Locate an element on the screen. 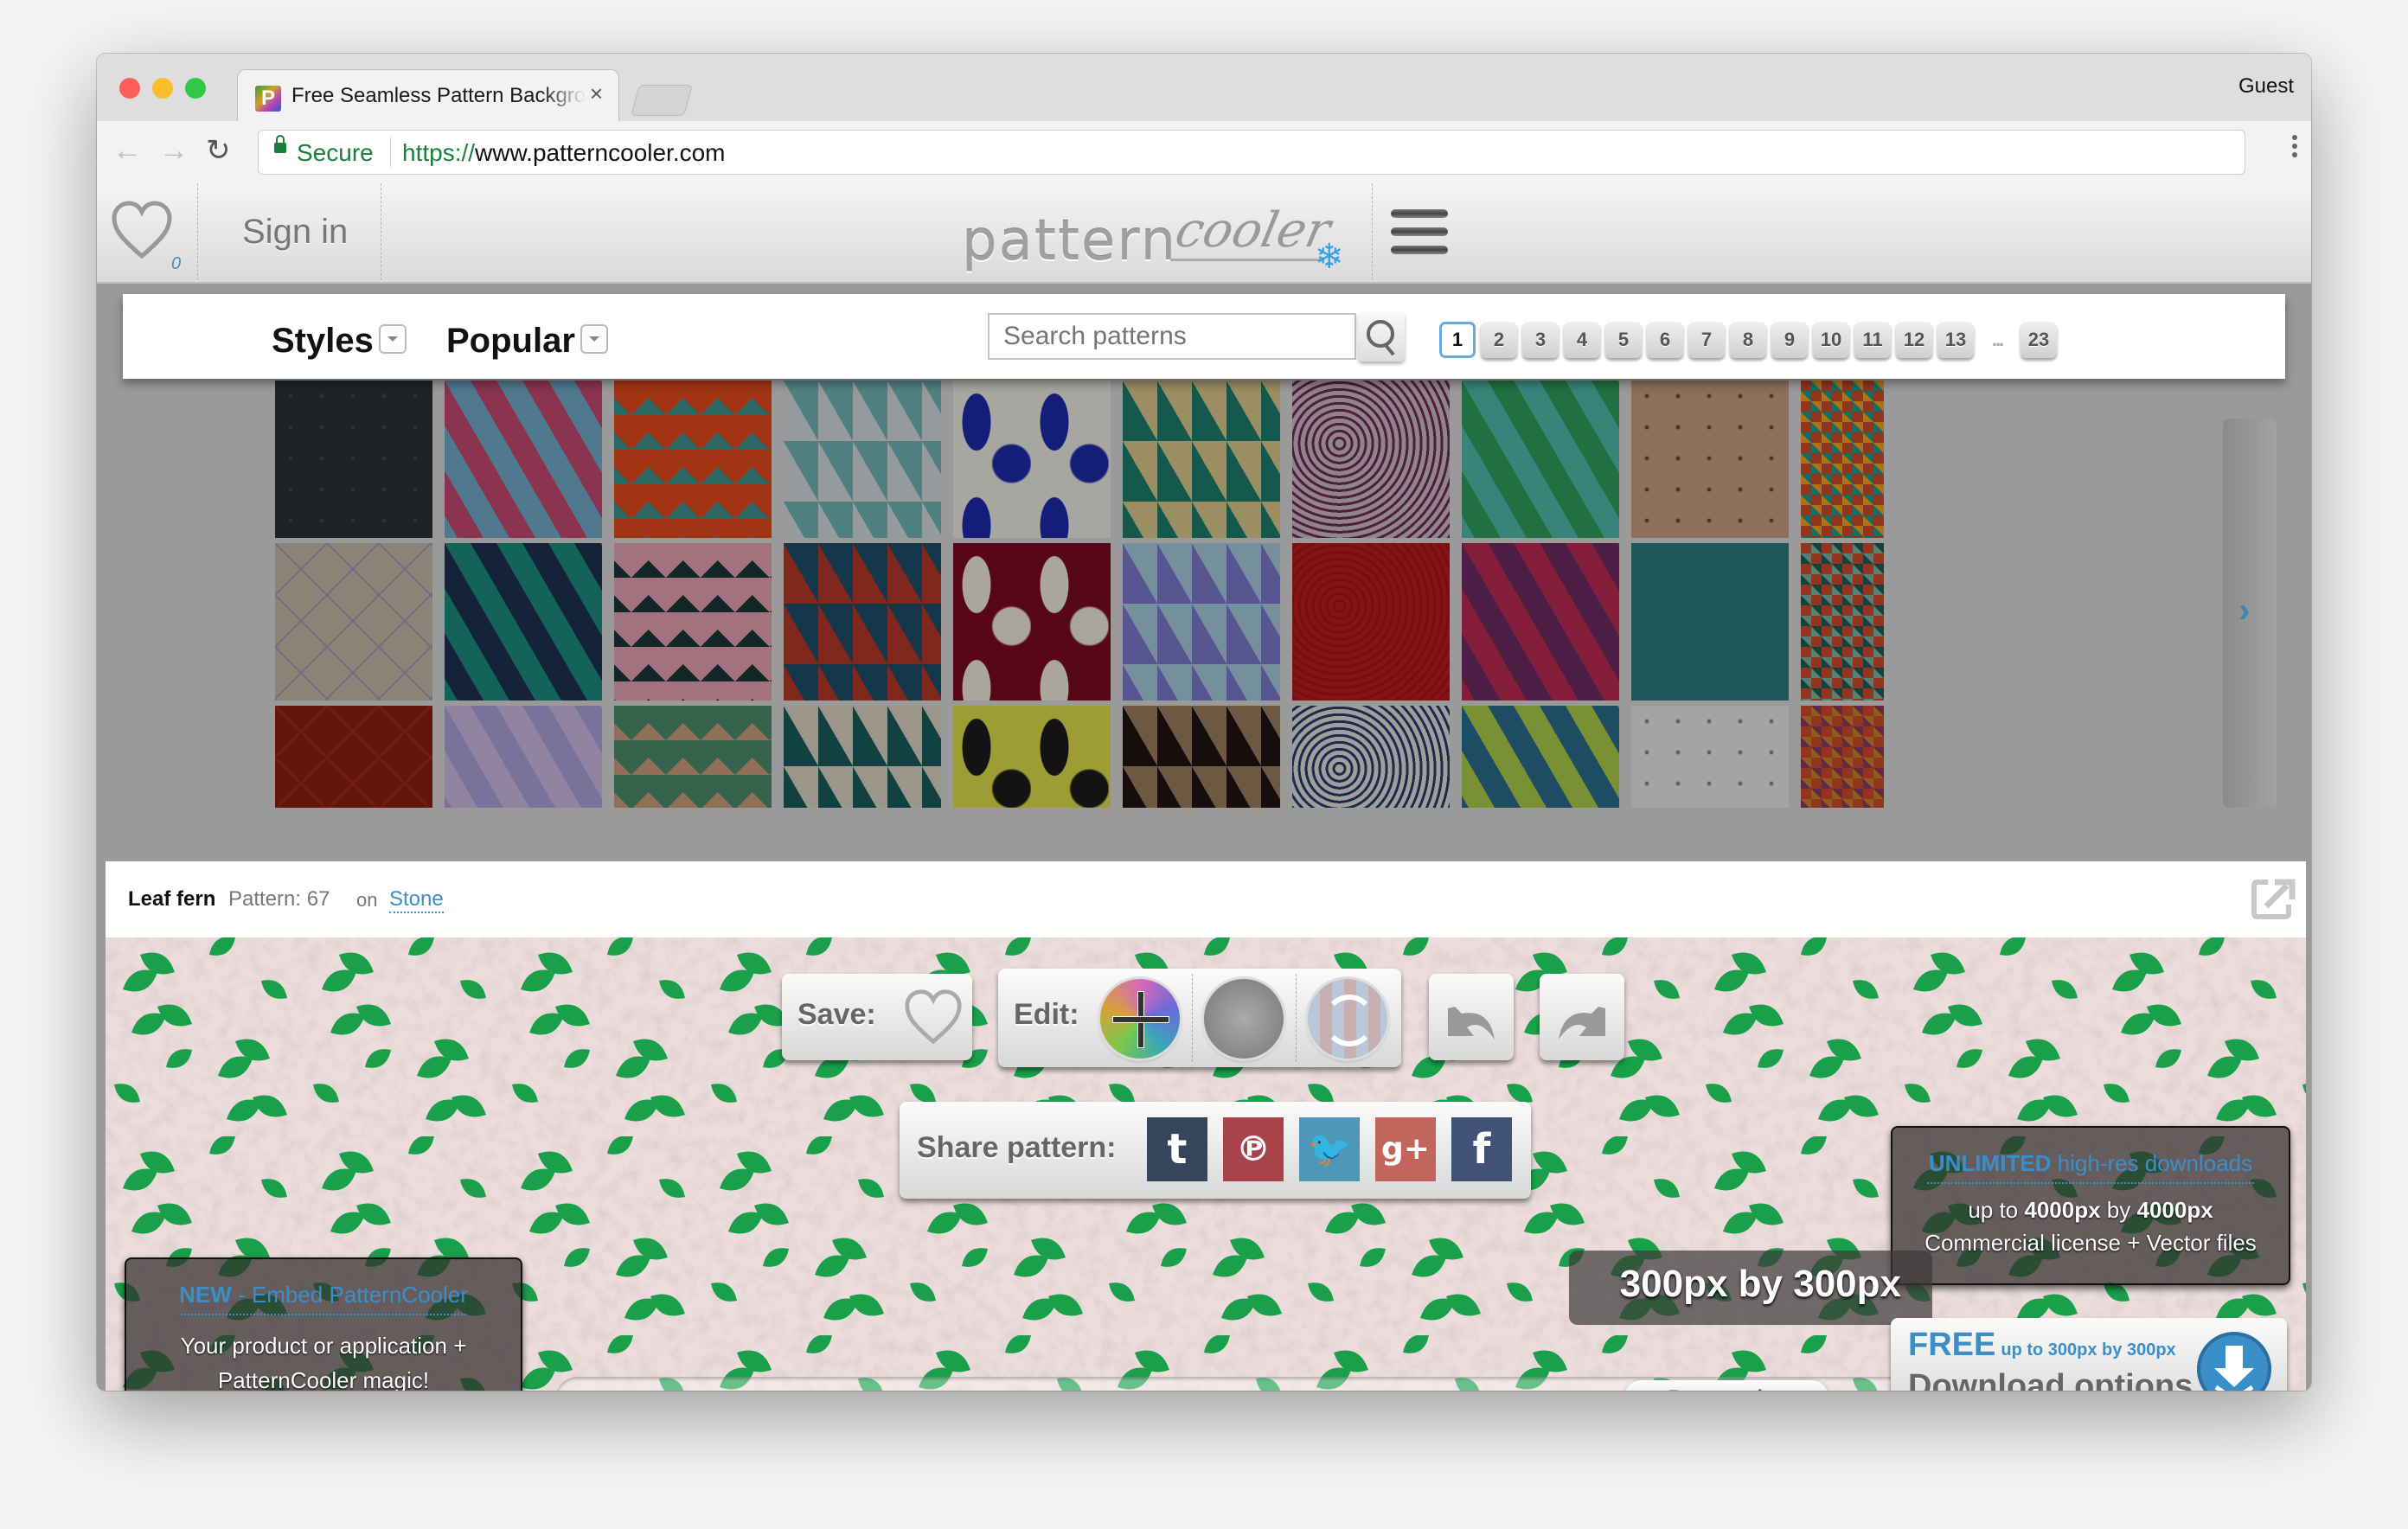 This screenshot has height=1529, width=2408. twitter-share-icon: 🐦 is located at coordinates (1329, 1149).